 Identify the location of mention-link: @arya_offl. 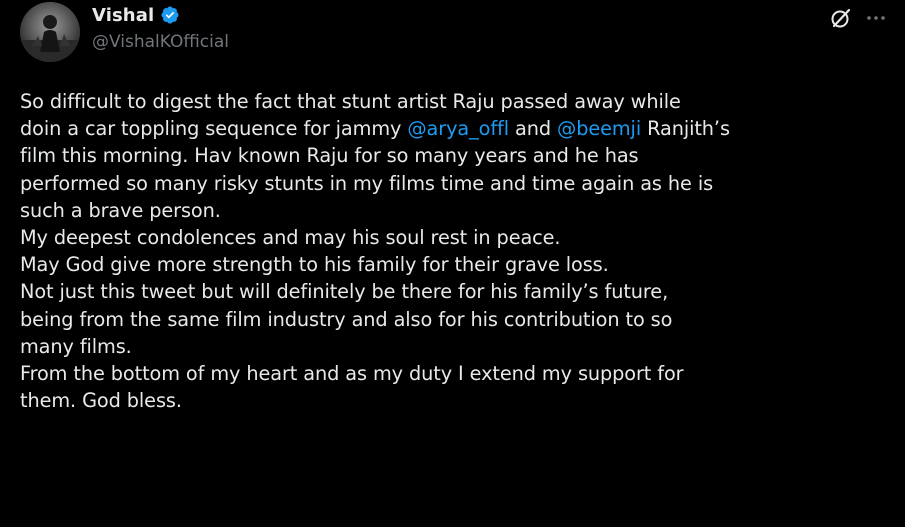
(458, 128).